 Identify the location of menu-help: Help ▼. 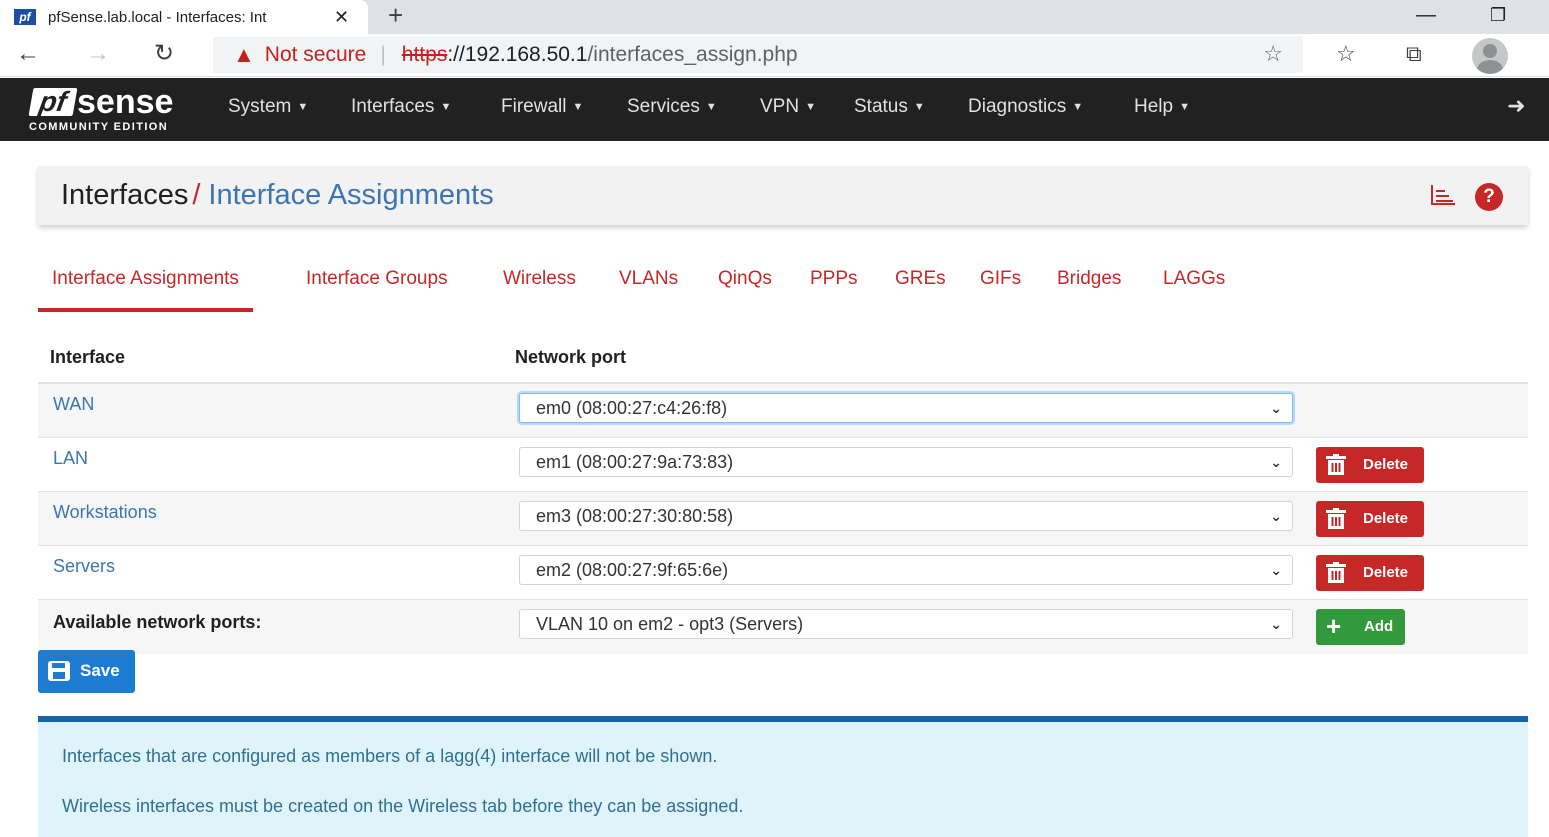
(1162, 109).